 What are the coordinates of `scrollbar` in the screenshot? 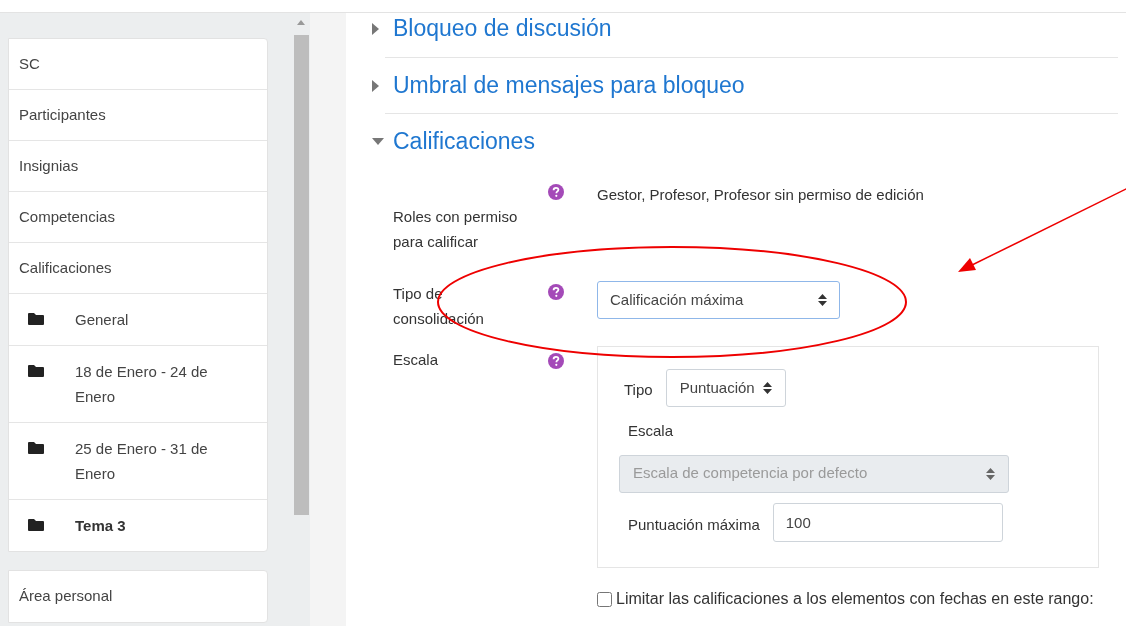 It's located at (301, 319).